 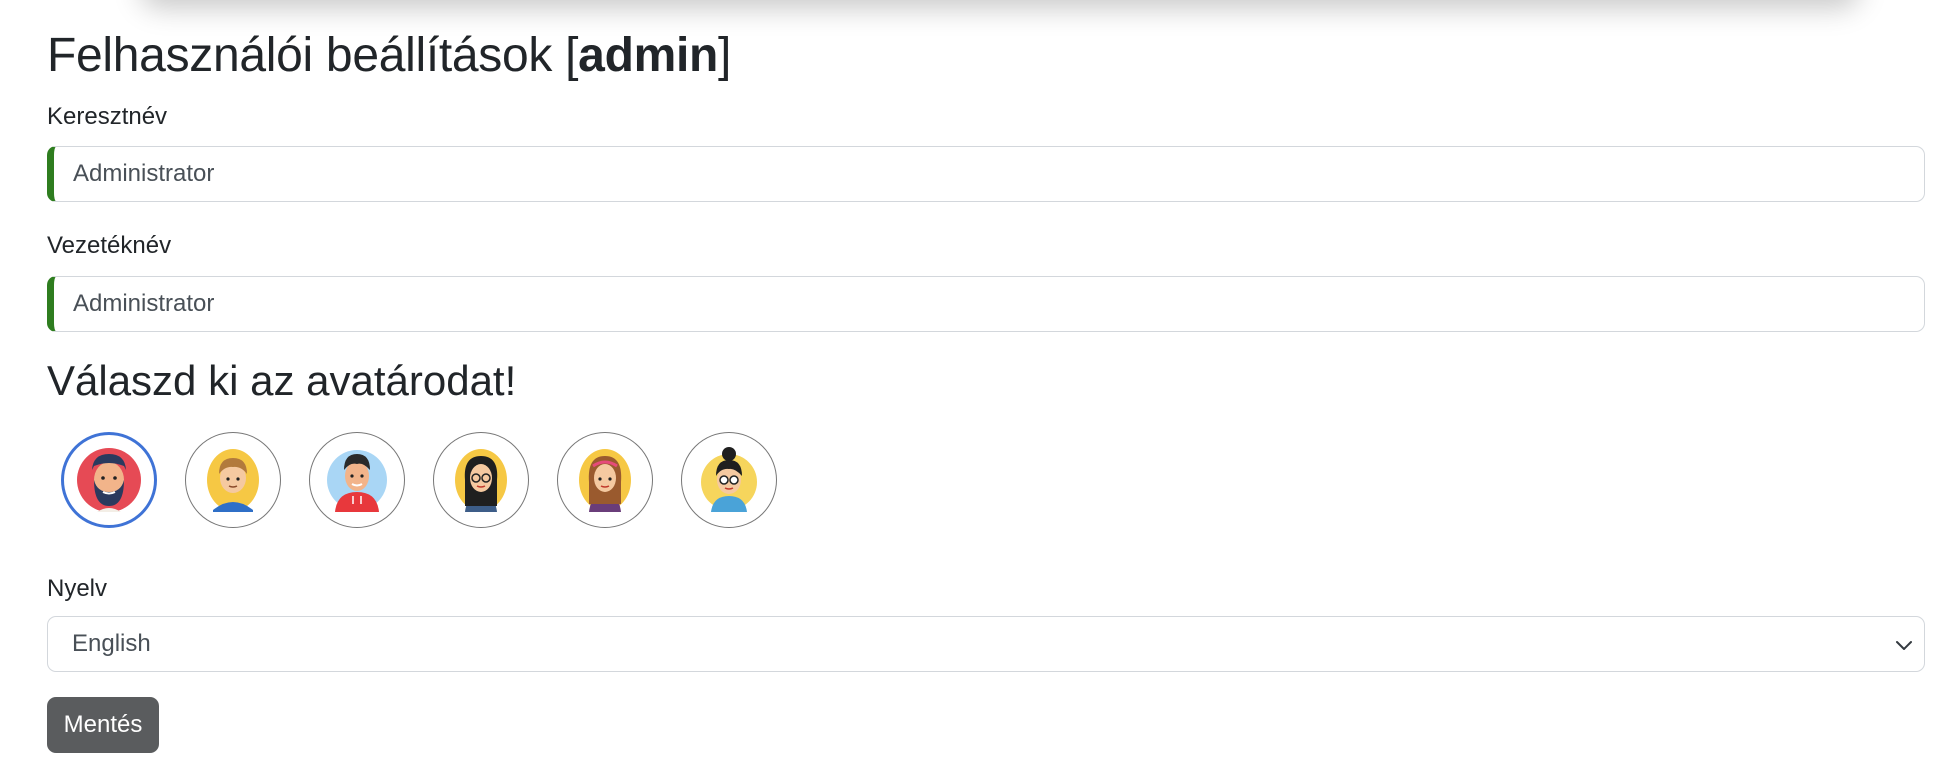 I want to click on page-title: Felhasználói beállítások [admin], so click(x=389, y=56).